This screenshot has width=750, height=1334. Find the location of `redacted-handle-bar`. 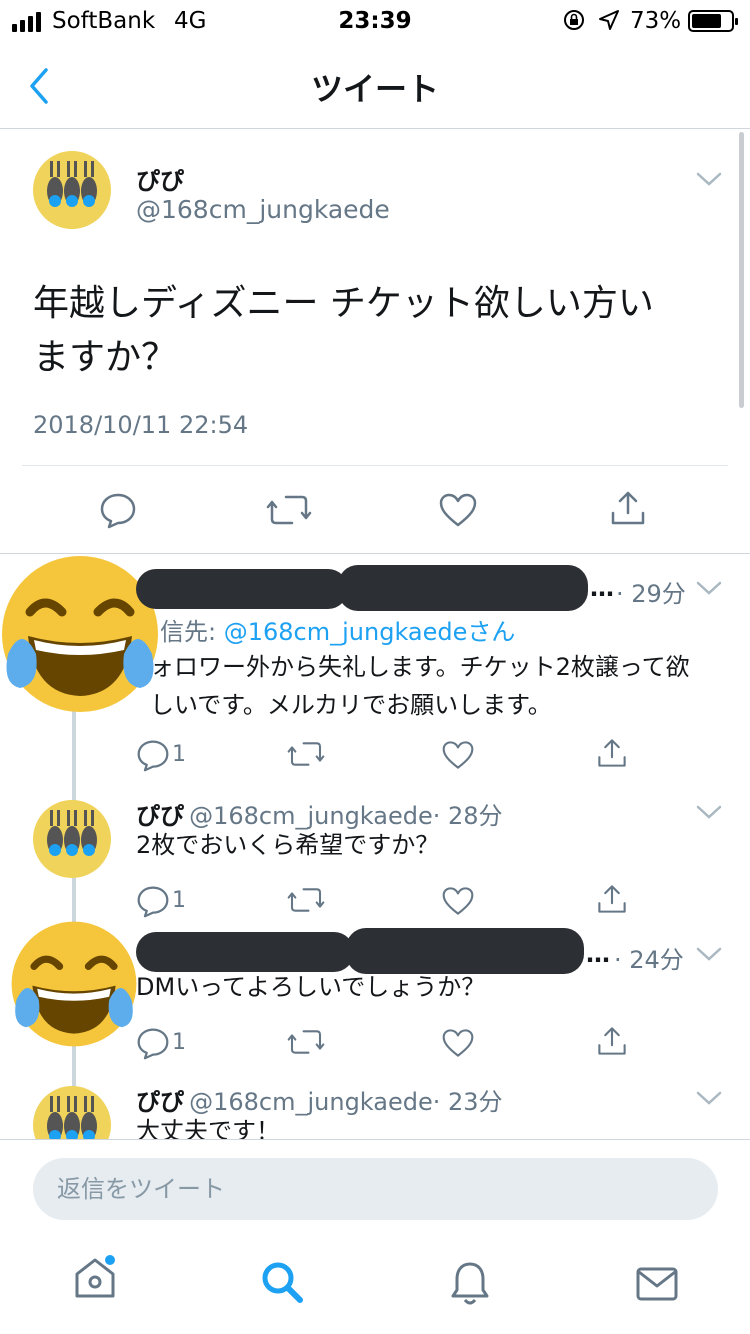

redacted-handle-bar is located at coordinates (463, 588).